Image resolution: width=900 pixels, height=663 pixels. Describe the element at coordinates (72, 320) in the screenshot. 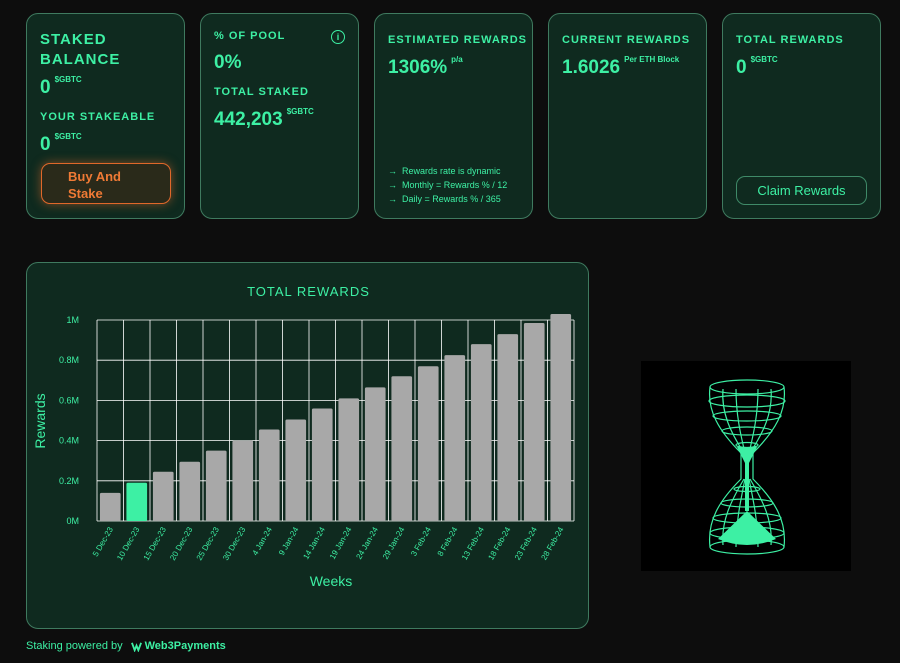

I see `y-tick-label: 1M` at that location.